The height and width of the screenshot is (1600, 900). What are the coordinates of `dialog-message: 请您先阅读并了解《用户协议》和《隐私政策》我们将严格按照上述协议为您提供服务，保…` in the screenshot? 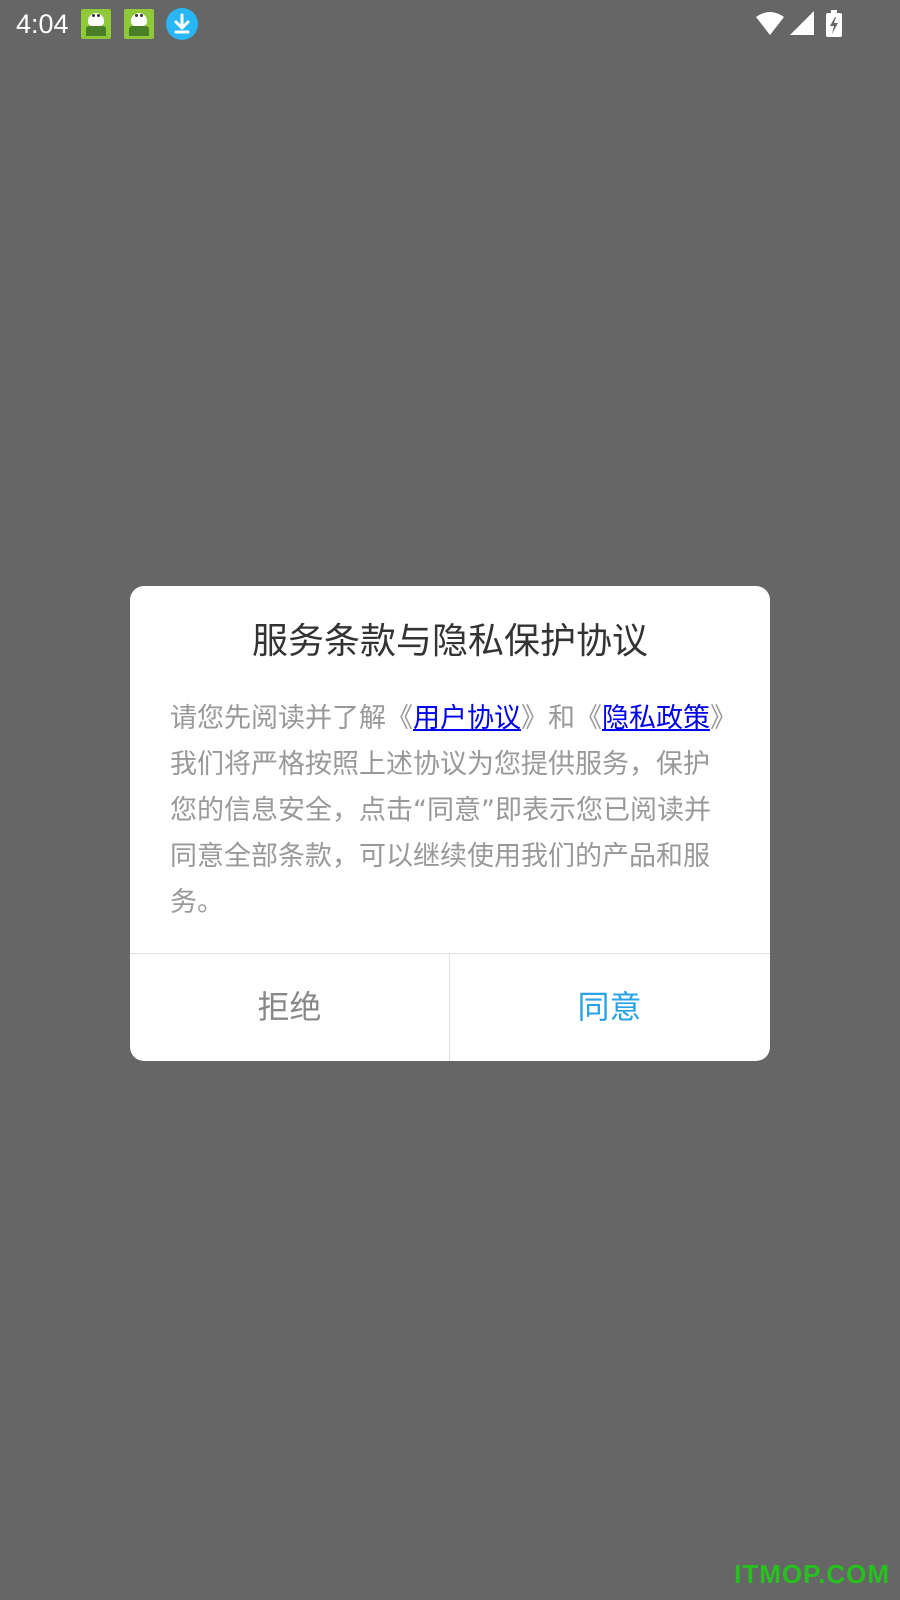 It's located at (453, 811).